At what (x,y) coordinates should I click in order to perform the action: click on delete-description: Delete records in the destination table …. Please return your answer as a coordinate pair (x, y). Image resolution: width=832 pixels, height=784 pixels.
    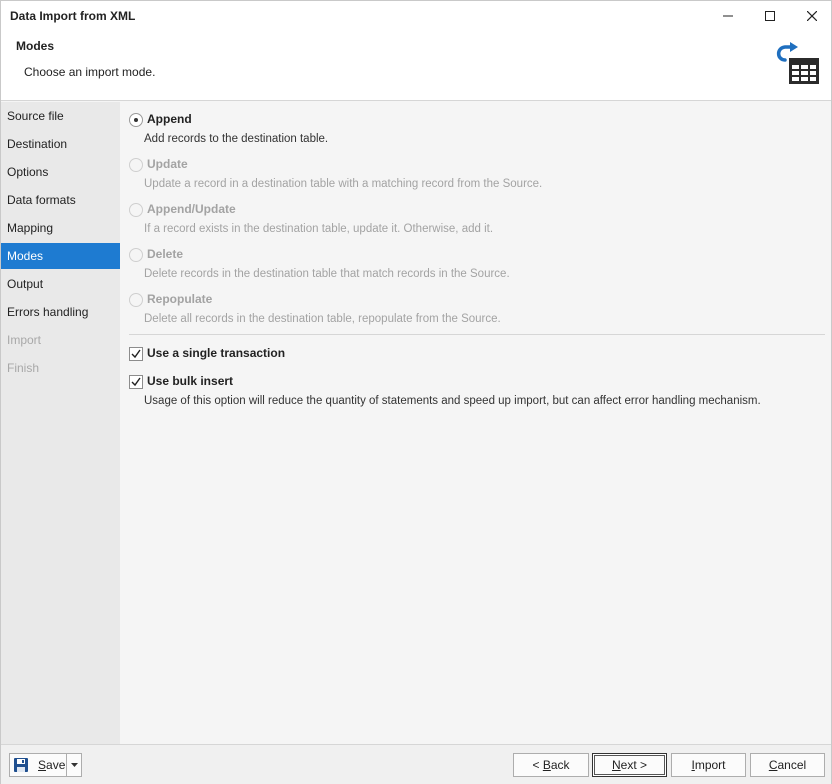
    Looking at the image, I should click on (327, 274).